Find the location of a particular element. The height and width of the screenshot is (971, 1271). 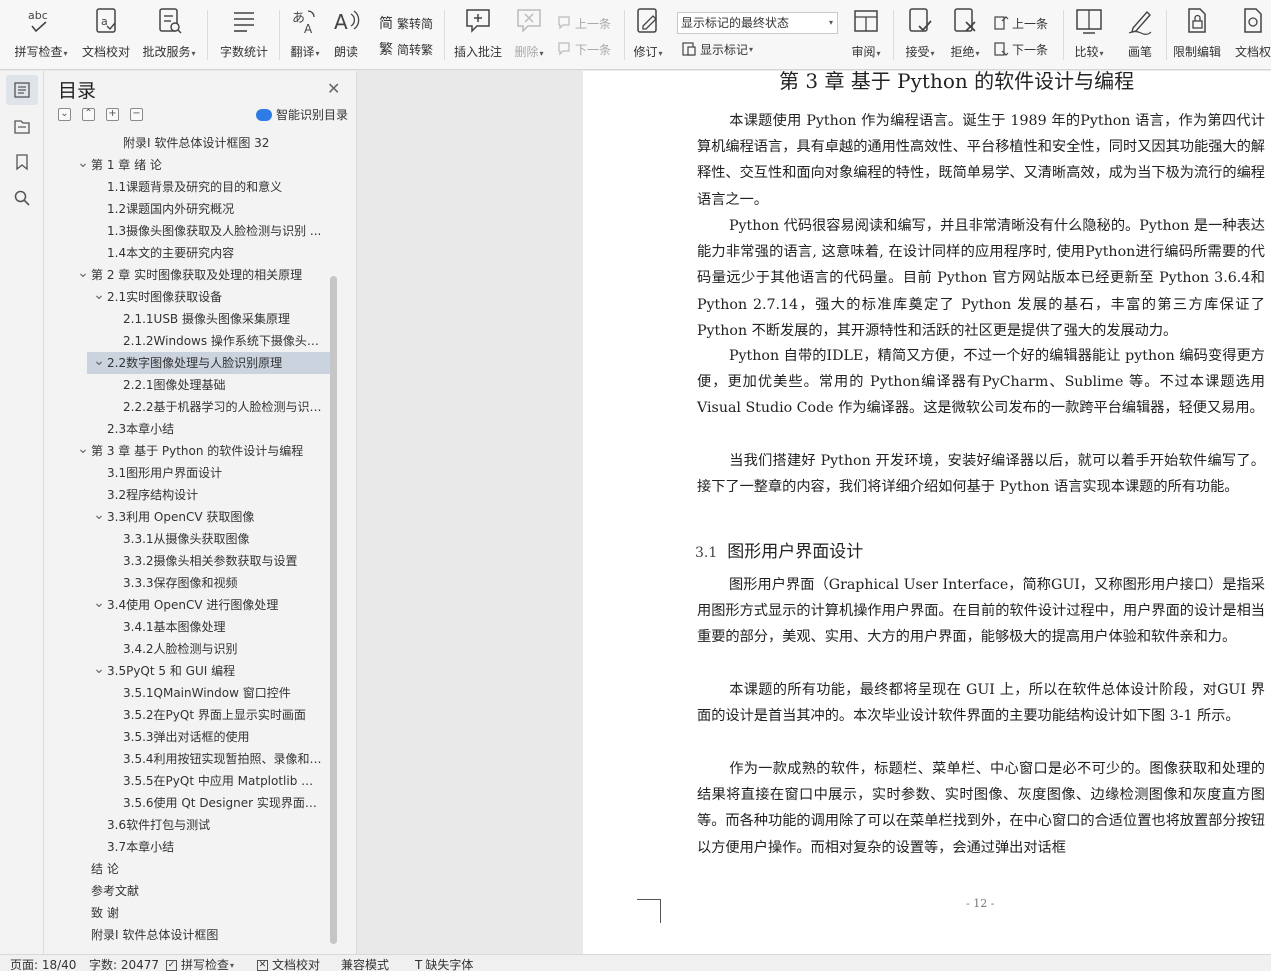

toc-item: 3.5.3弹出对话框的使用 is located at coordinates (189, 737).